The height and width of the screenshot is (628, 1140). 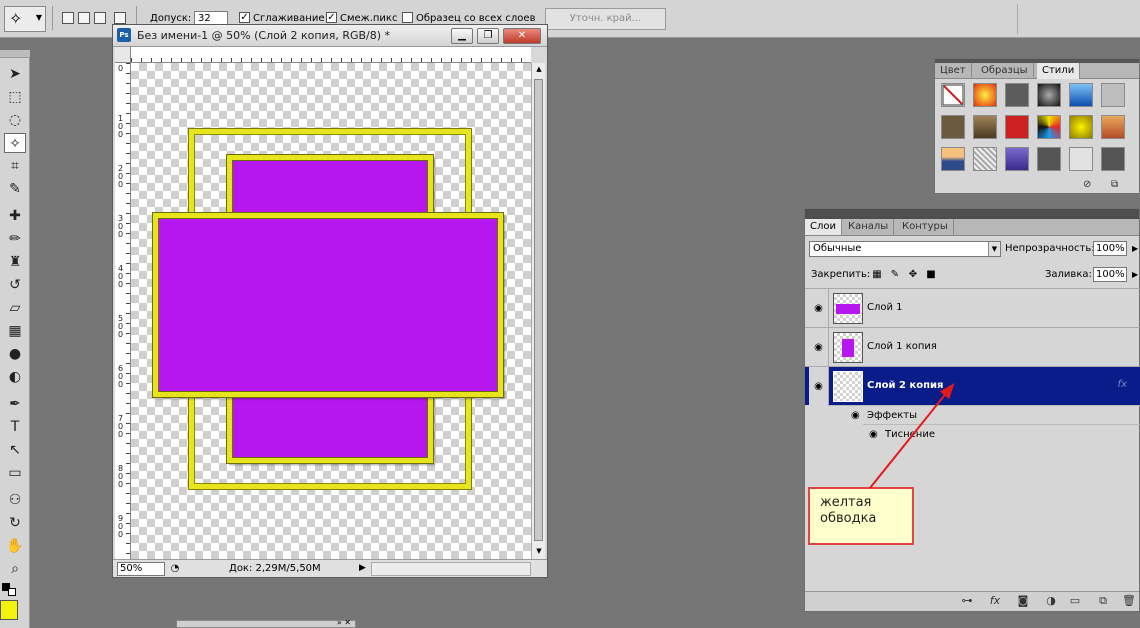 What do you see at coordinates (100, 18) in the screenshot?
I see `subtract-selection-icon` at bounding box center [100, 18].